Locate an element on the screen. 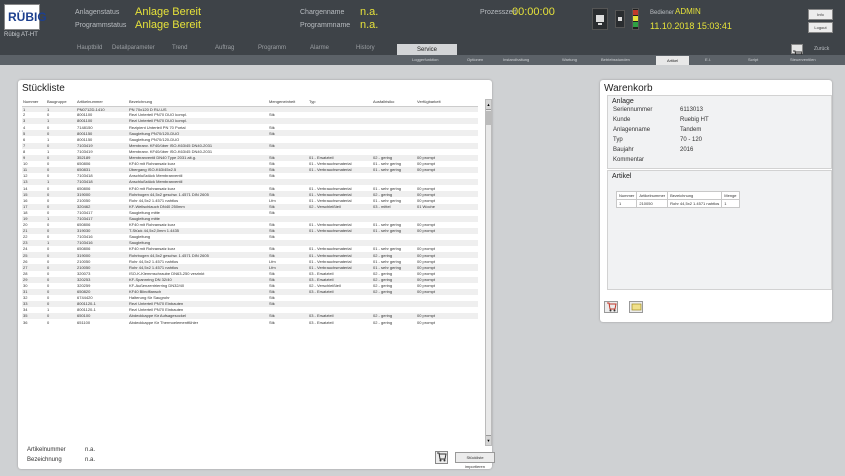  chargenname-label: Chargenname is located at coordinates (322, 12).